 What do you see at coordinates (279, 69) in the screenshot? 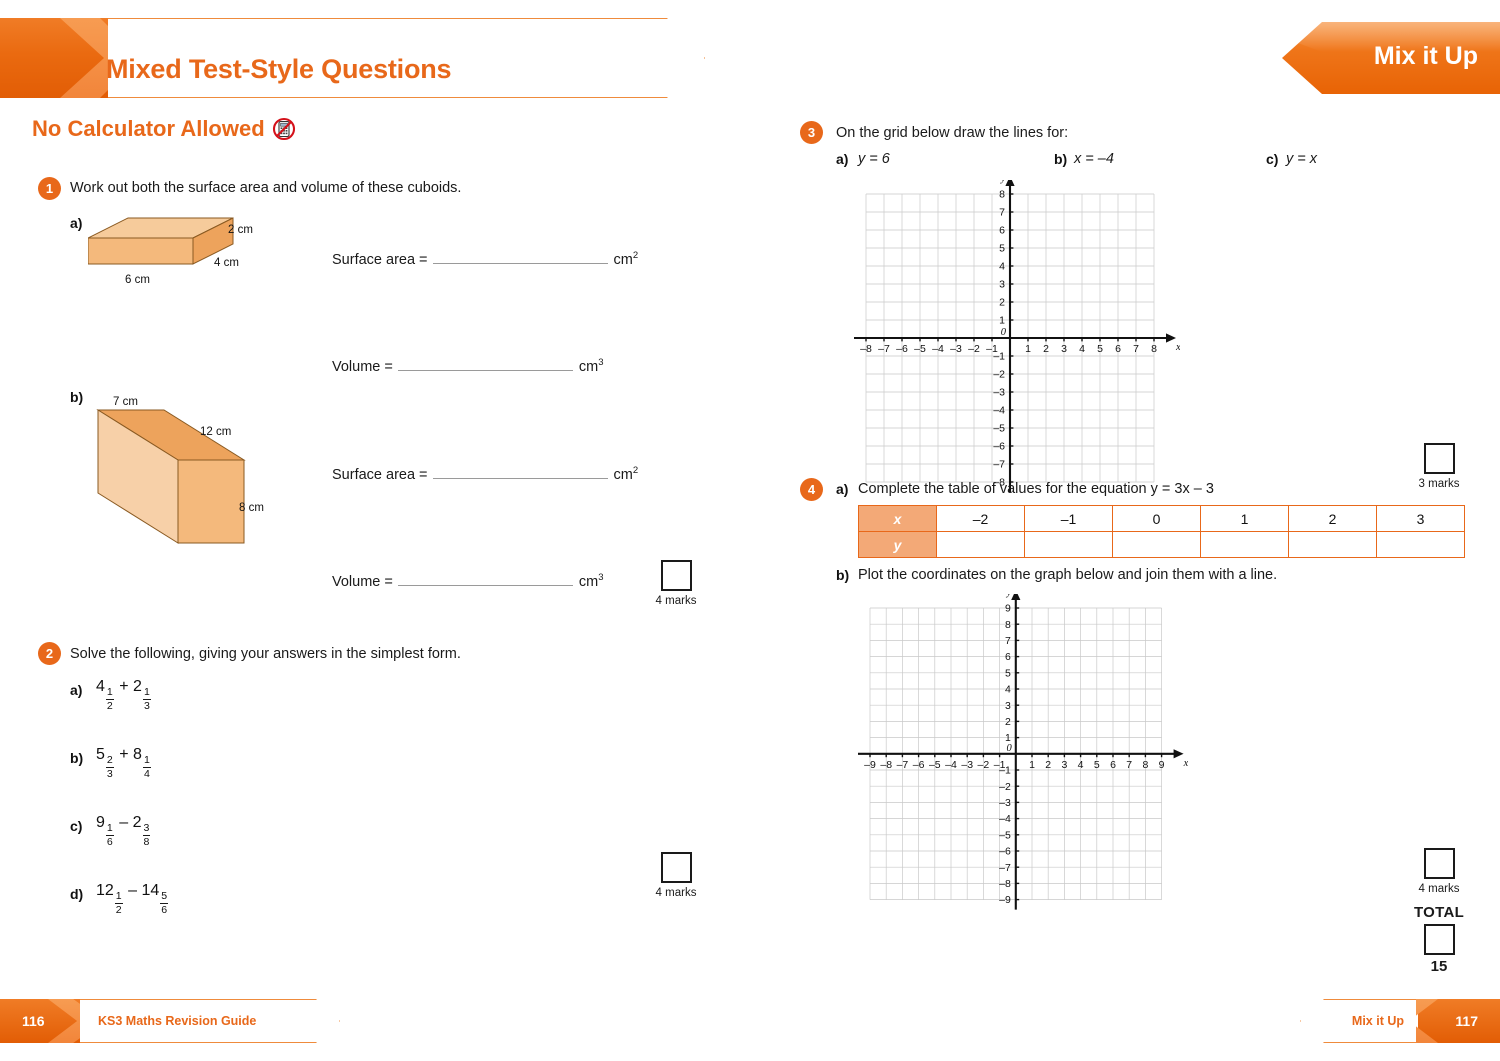
I see `page-title: Mixed Test-Style Questions` at bounding box center [279, 69].